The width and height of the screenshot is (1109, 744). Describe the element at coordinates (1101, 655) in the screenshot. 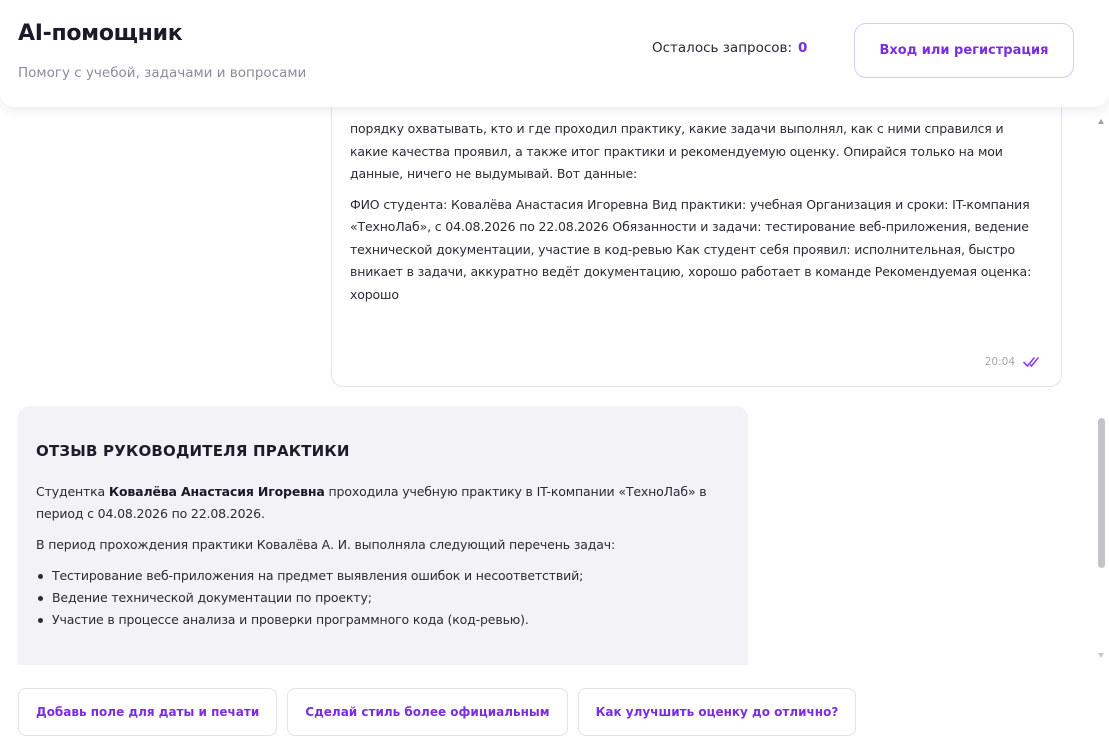

I see `scroll-down-arrow-icon` at that location.